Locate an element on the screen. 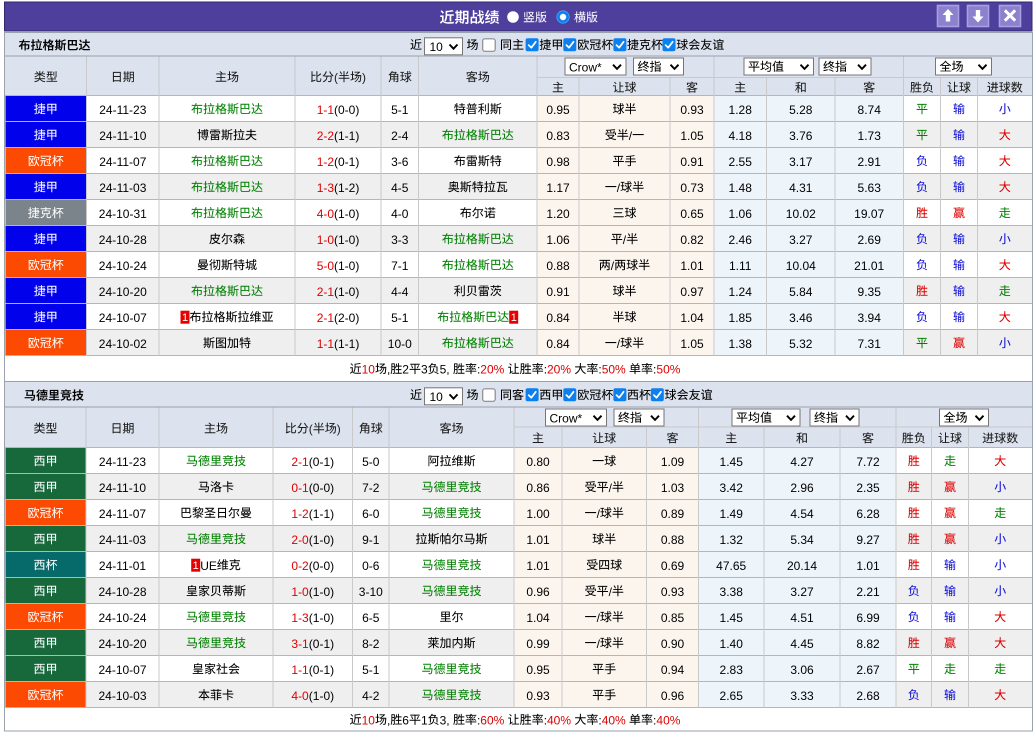  svg-text: 4.54 is located at coordinates (802, 514).